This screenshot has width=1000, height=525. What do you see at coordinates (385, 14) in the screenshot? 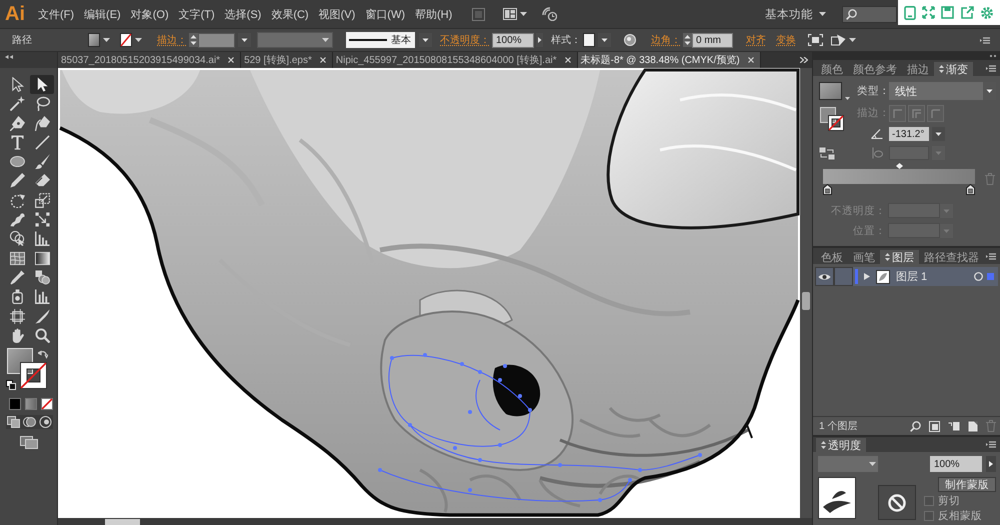
I see `menu-item: 窗口(W)` at bounding box center [385, 14].